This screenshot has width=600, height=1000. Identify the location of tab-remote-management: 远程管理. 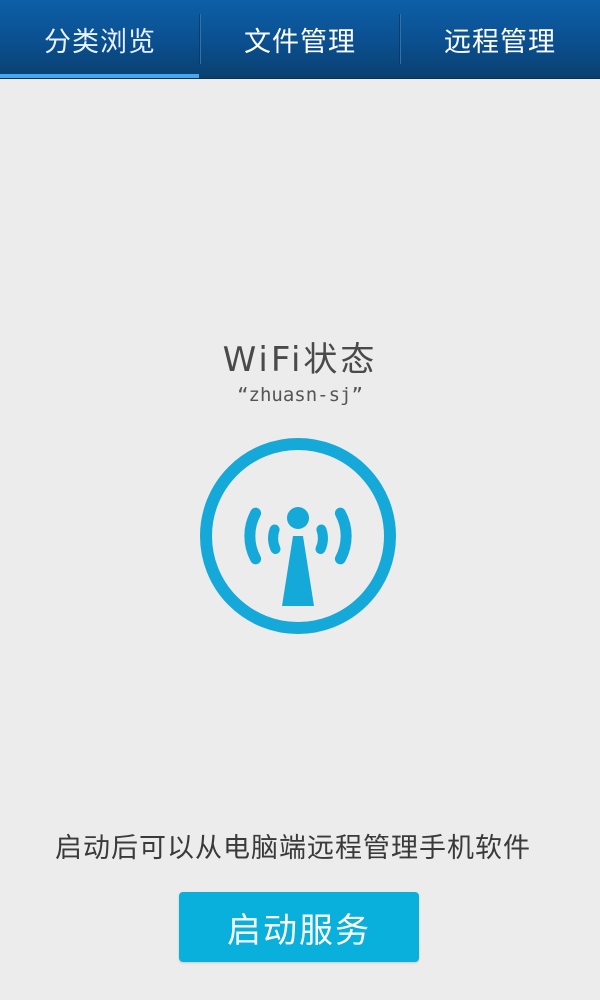
(500, 39).